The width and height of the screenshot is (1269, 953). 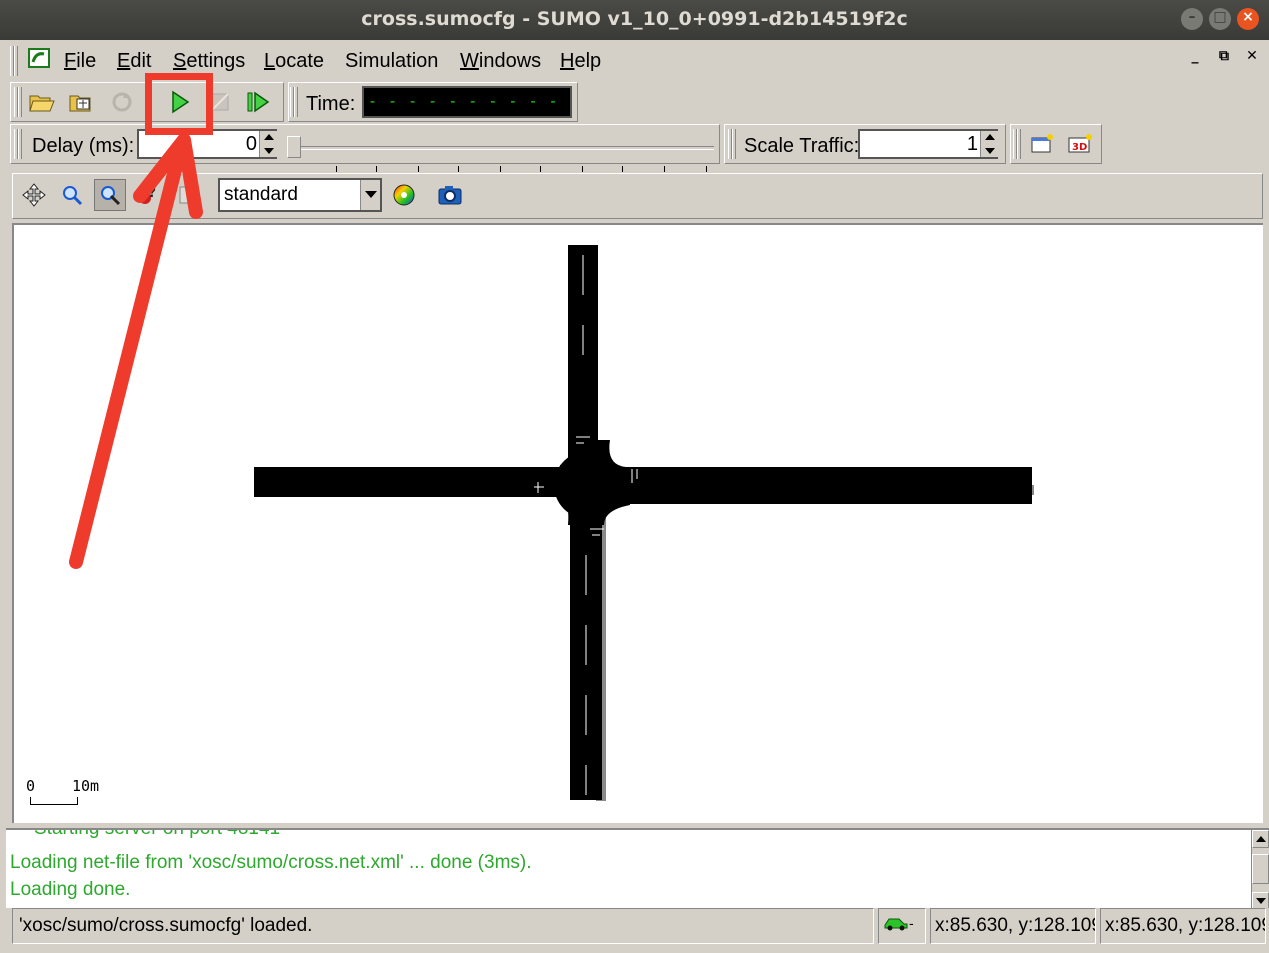 What do you see at coordinates (500, 61) in the screenshot?
I see `menu-windows: Windows` at bounding box center [500, 61].